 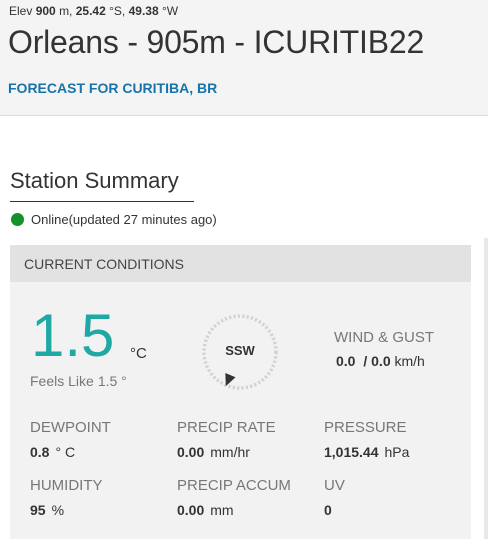 I want to click on pressure-unit: hPa, so click(x=397, y=452).